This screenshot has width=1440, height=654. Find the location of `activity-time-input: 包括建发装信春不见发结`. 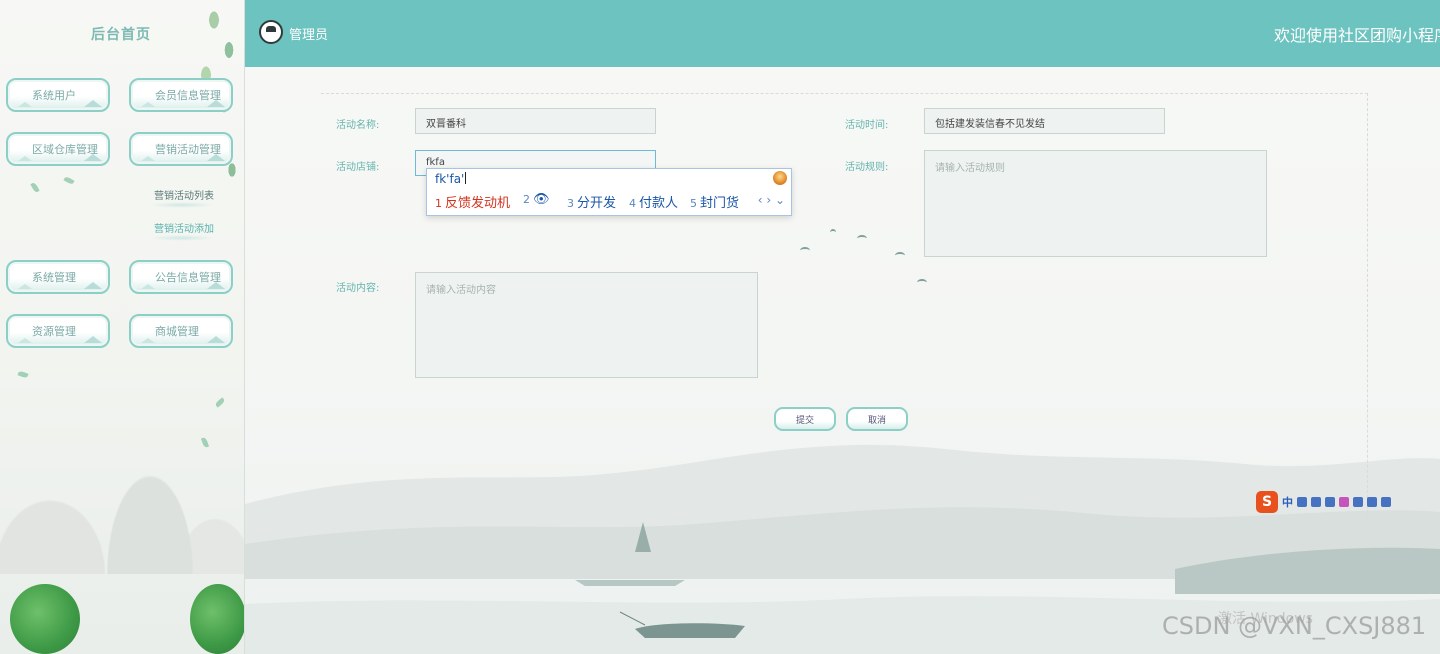

activity-time-input: 包括建发装信春不见发结 is located at coordinates (1044, 121).